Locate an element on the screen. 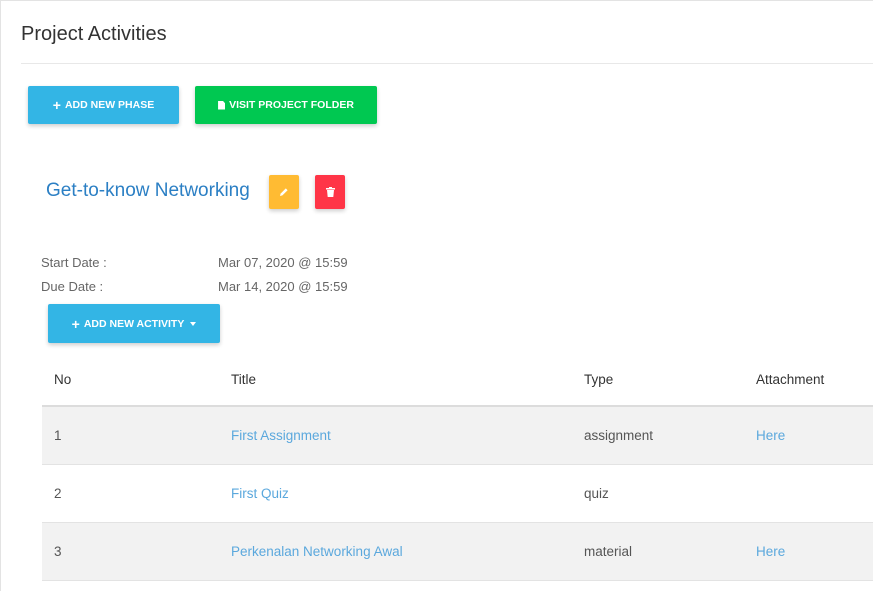 This screenshot has height=591, width=873. activity-title-link: First Assignment is located at coordinates (281, 435).